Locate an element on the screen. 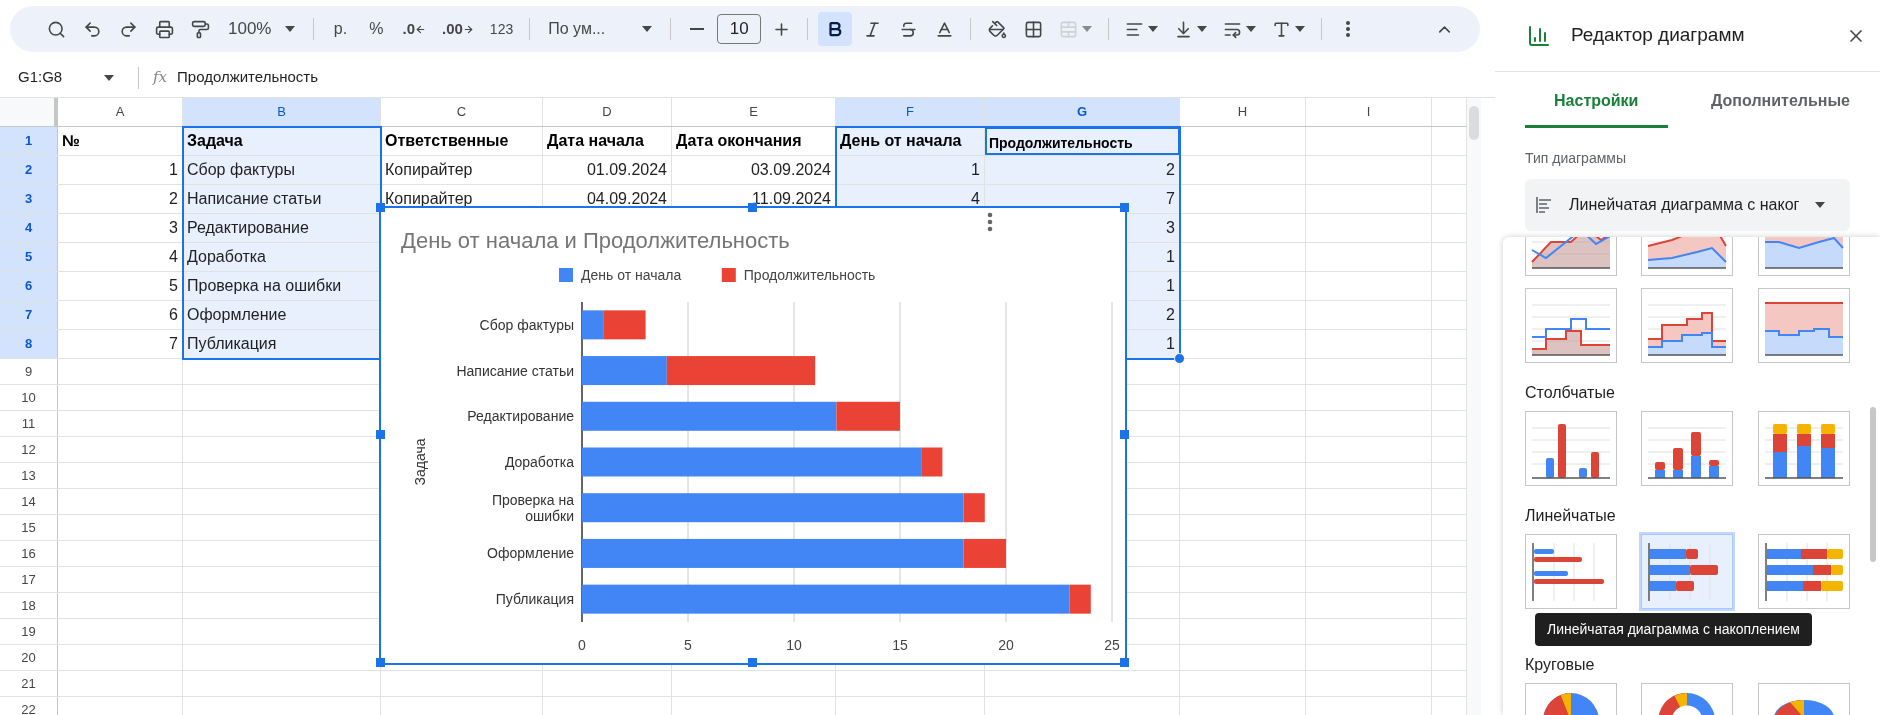  table-cell: Сбор фактуры is located at coordinates (282, 170).